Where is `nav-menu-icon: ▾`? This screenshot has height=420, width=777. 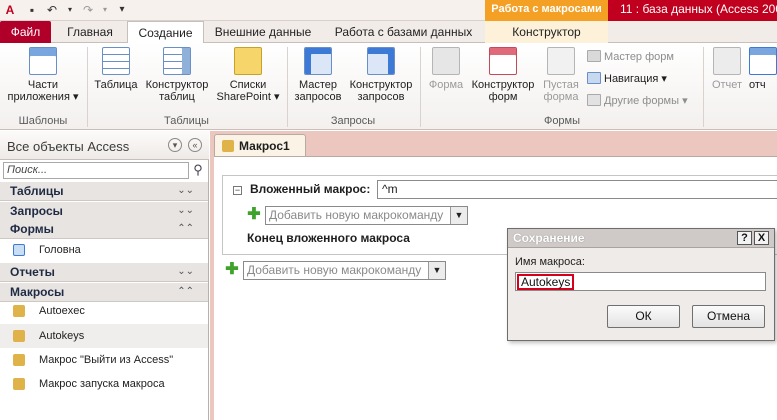
nav-menu-icon: ▾ is located at coordinates (175, 145).